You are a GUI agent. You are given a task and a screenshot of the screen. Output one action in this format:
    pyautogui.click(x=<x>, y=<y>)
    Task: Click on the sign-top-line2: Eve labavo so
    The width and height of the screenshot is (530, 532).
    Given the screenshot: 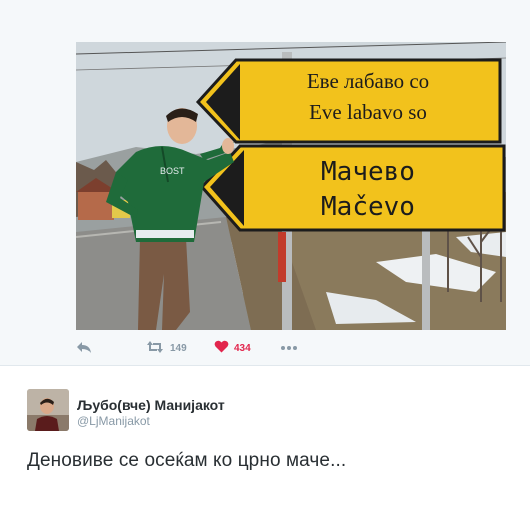 What is the action you would take?
    pyautogui.click(x=368, y=112)
    